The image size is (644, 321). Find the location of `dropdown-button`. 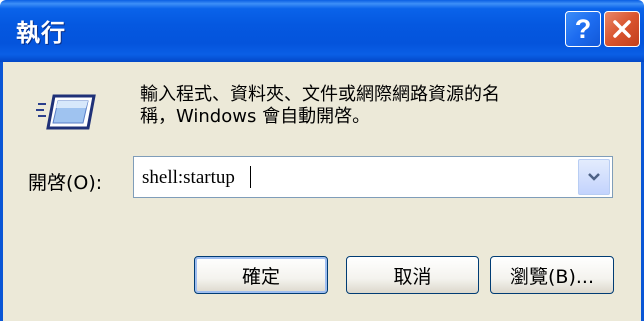

dropdown-button is located at coordinates (594, 177).